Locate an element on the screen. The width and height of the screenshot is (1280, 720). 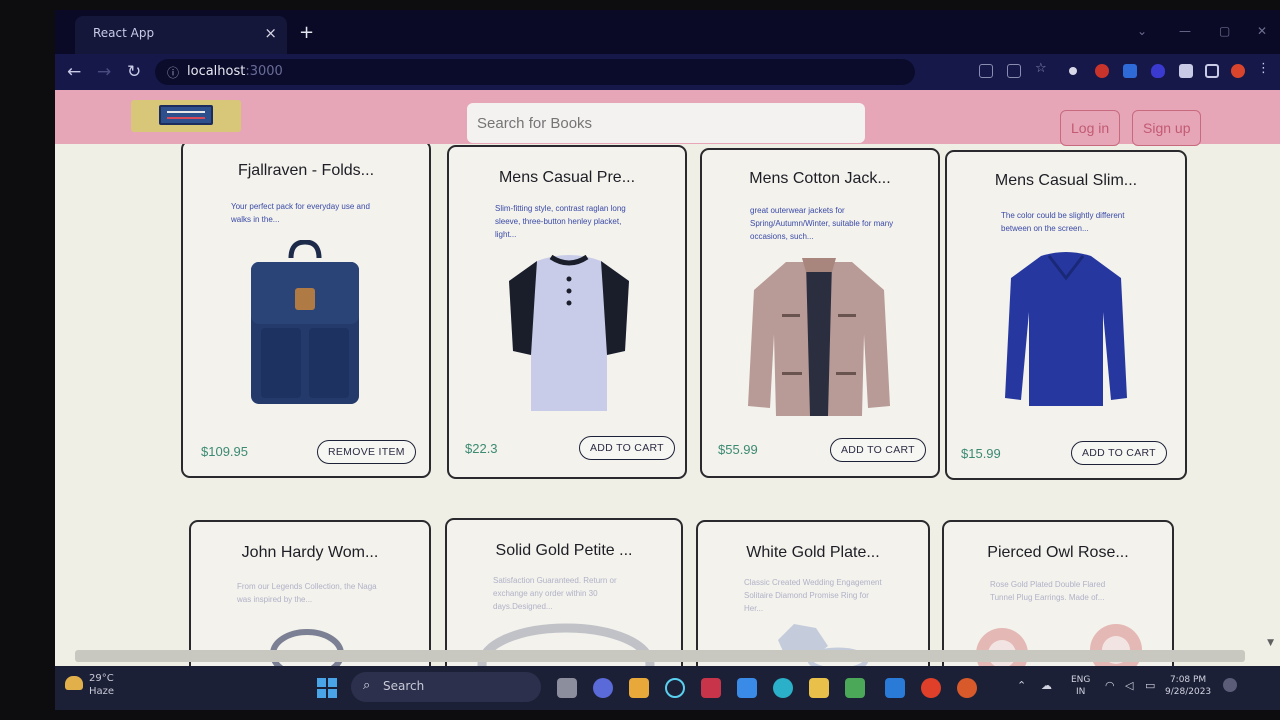
navbar: Log in Sign up is located at coordinates (667, 118).